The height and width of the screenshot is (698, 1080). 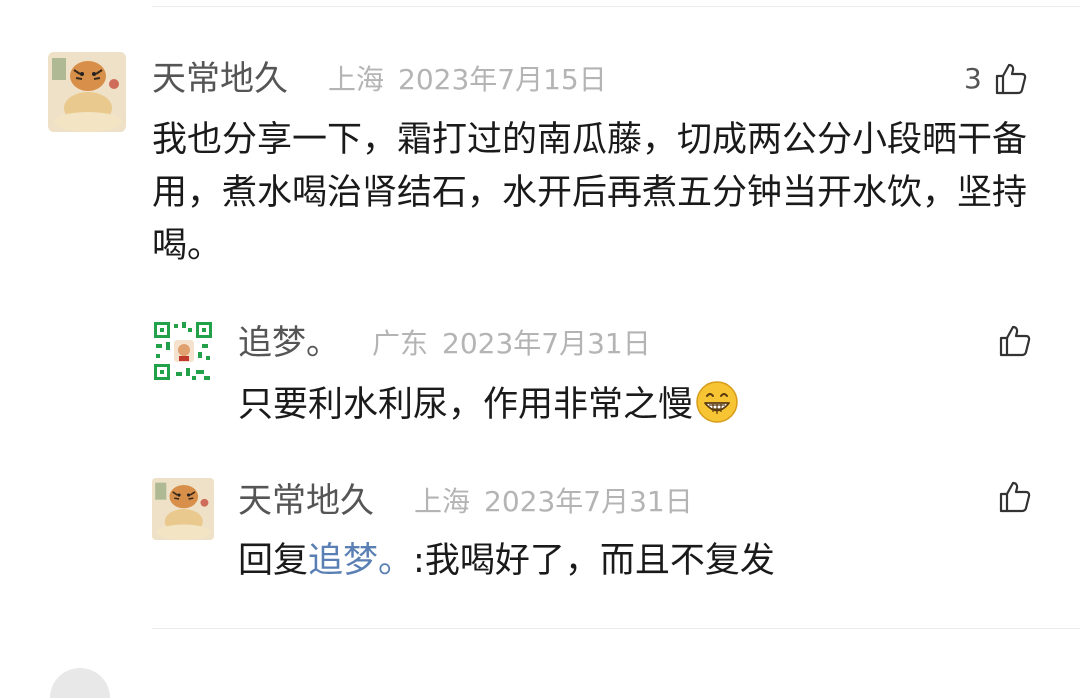 What do you see at coordinates (273, 561) in the screenshot?
I see `reply-prefix: 回复` at bounding box center [273, 561].